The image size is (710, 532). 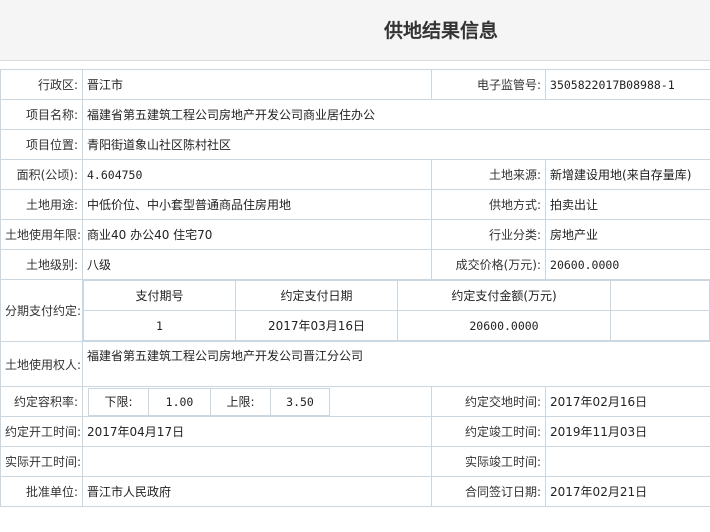 What do you see at coordinates (627, 461) in the screenshot?
I see `actual-complete-value` at bounding box center [627, 461].